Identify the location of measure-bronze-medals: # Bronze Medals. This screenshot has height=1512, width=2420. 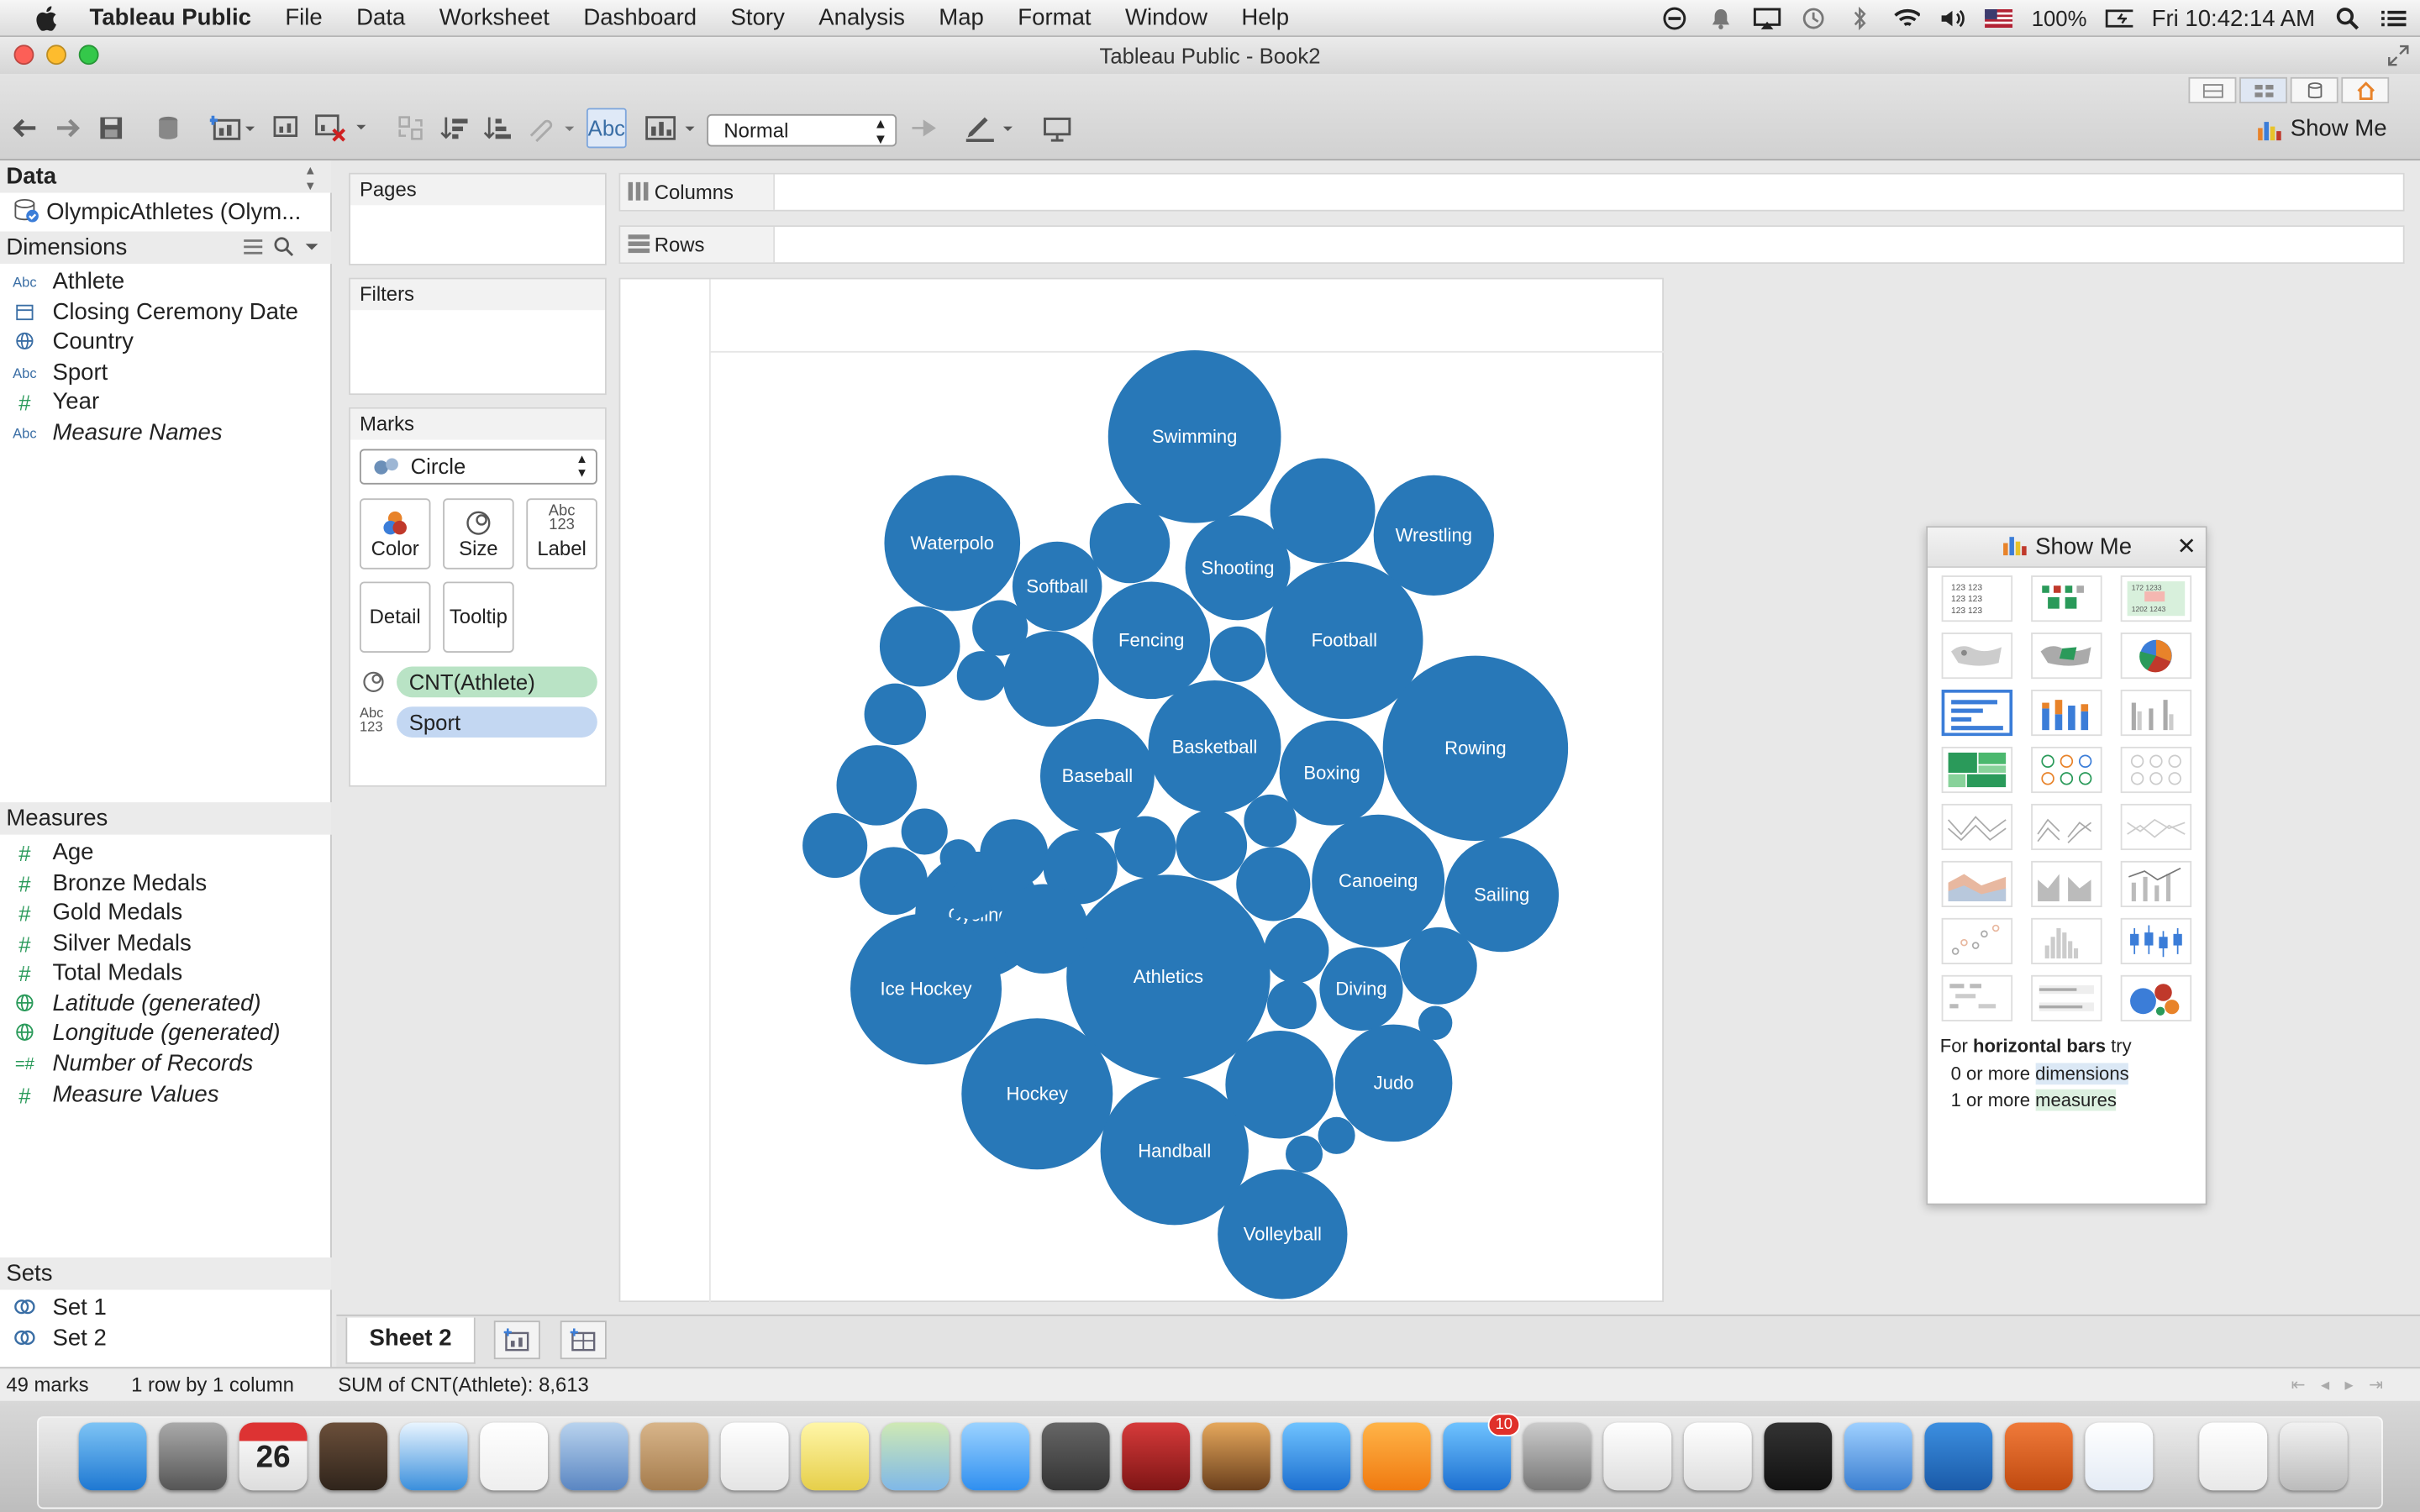
(110, 883).